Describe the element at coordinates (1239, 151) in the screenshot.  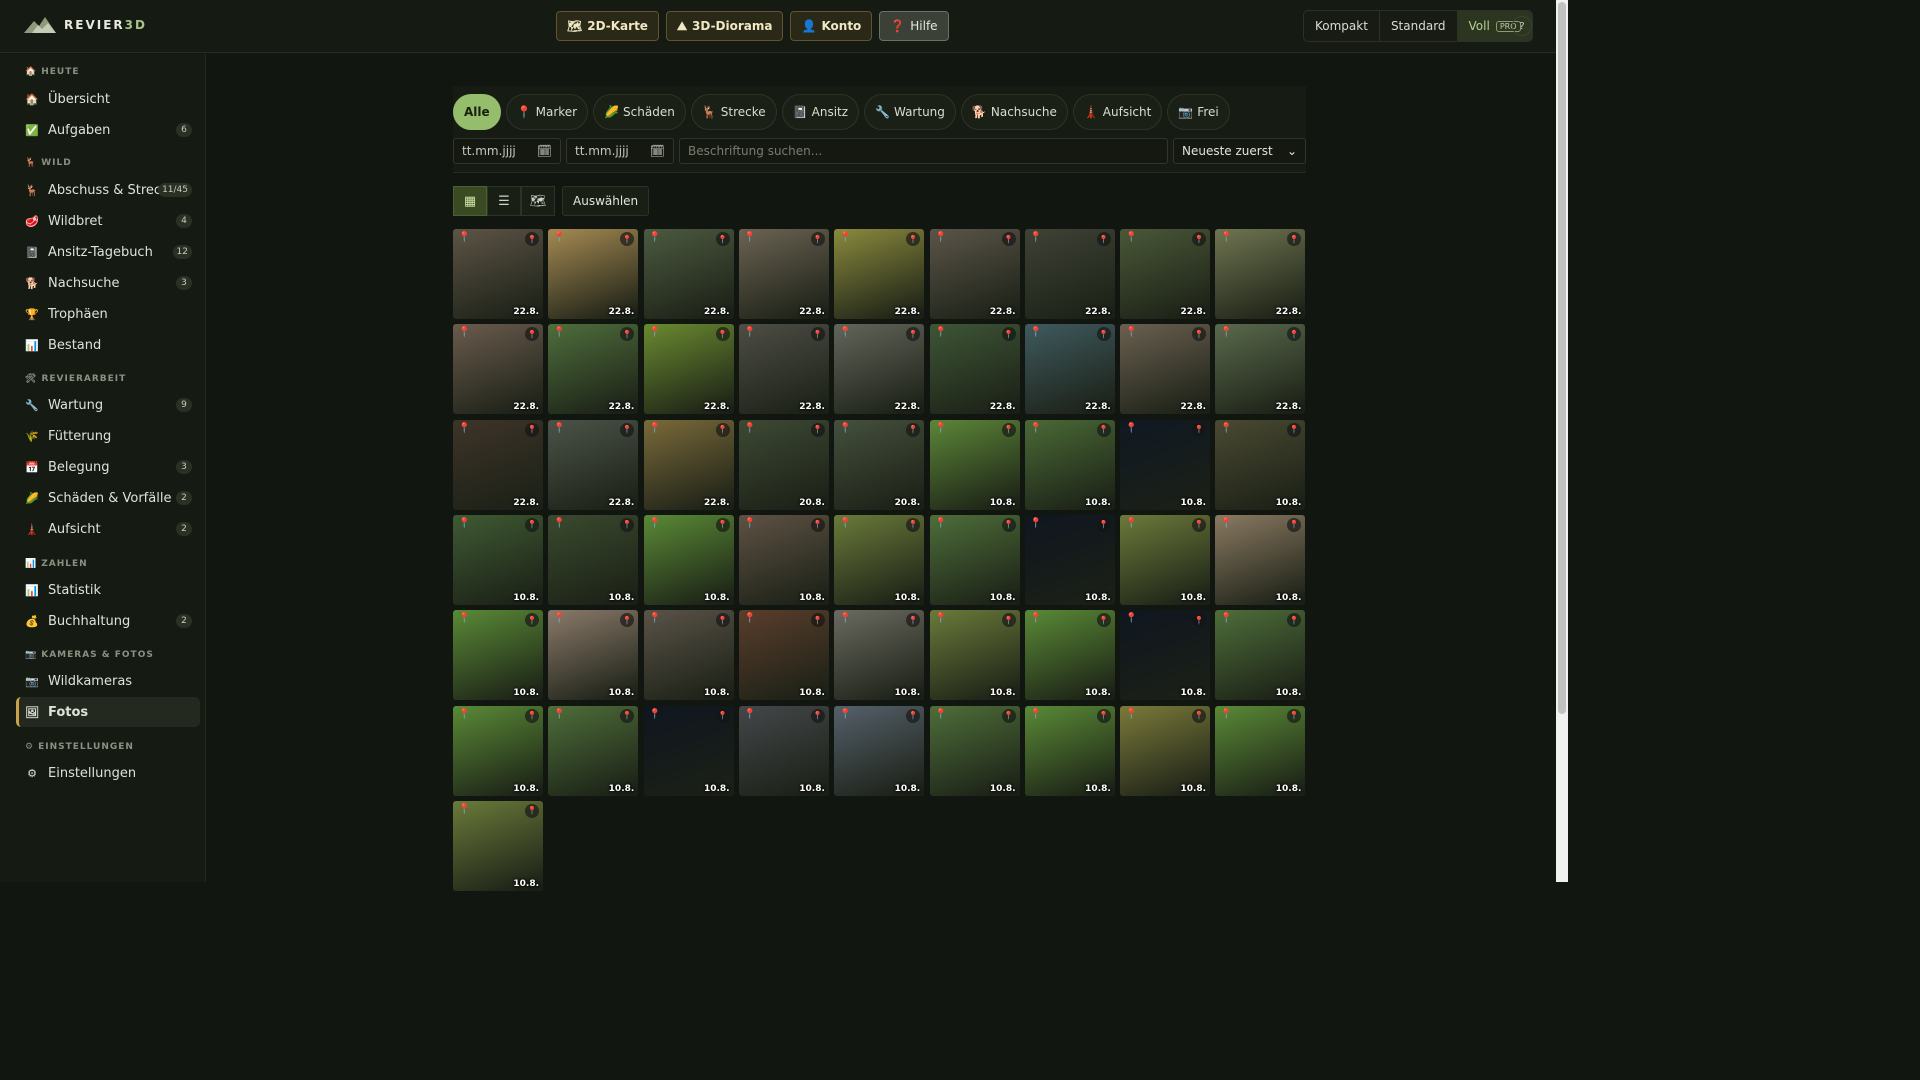
I see `sort-select: Neueste zuerst ⌄` at that location.